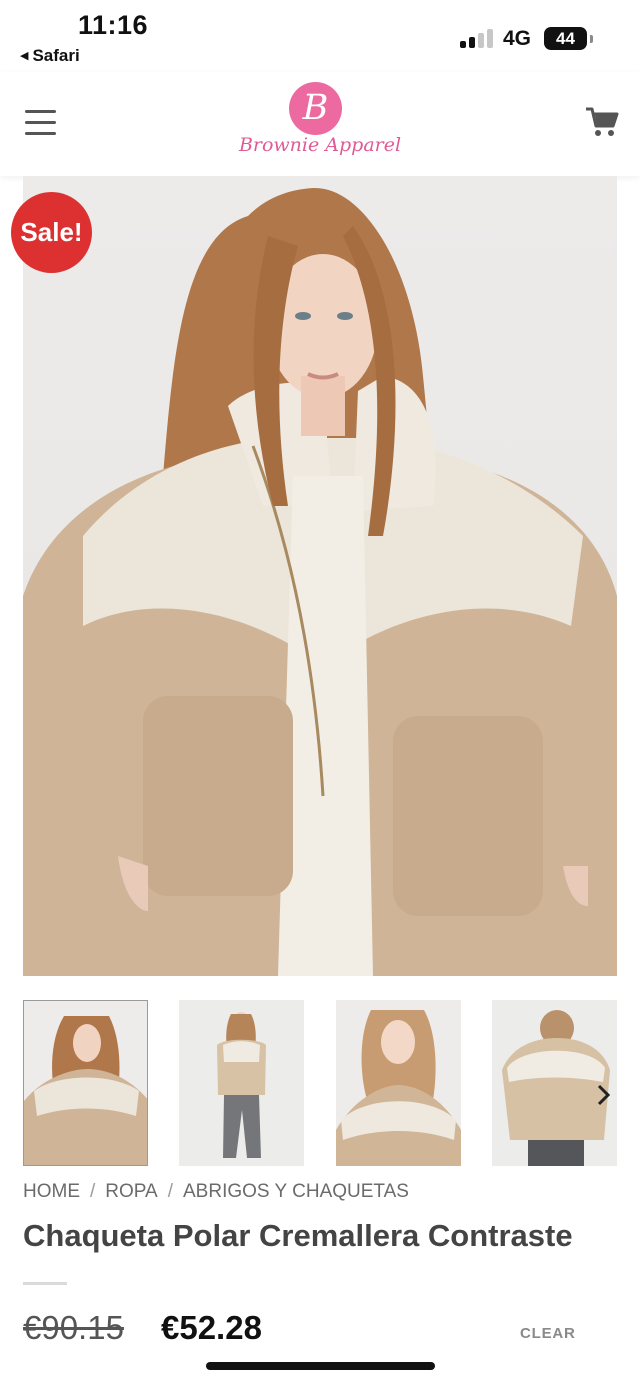 The image size is (640, 1384). I want to click on breadcrumb-ropa: ROPA, so click(131, 1191).